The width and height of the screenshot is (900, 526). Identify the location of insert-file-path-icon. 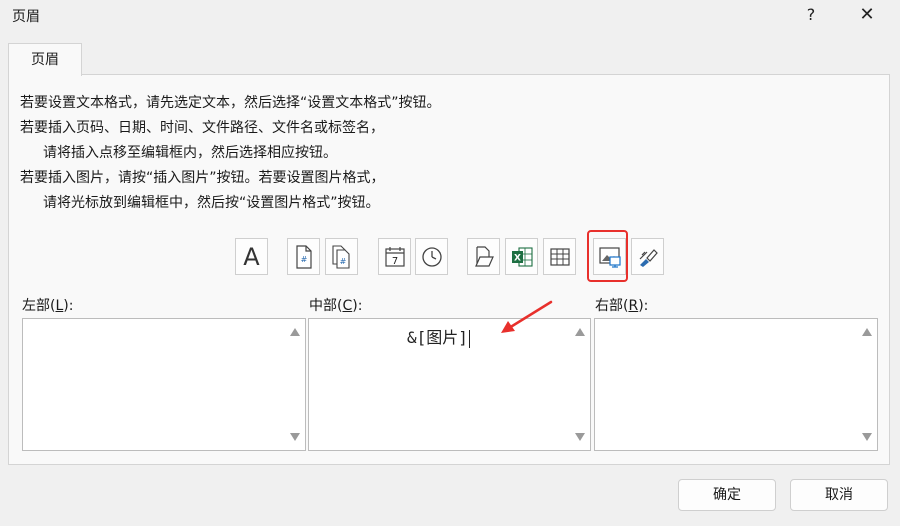
(484, 256).